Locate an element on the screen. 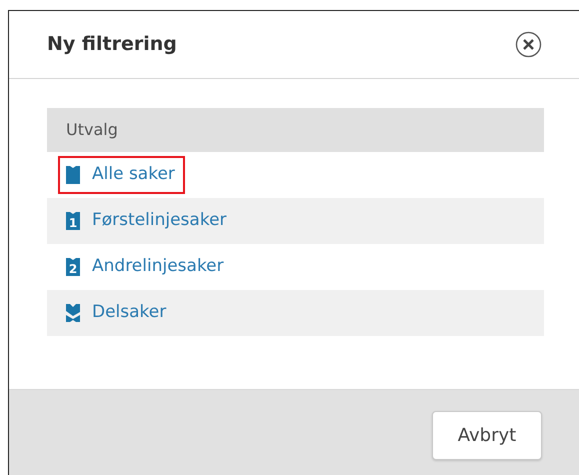 The height and width of the screenshot is (475, 579). list-header: Utvalg is located at coordinates (295, 130).